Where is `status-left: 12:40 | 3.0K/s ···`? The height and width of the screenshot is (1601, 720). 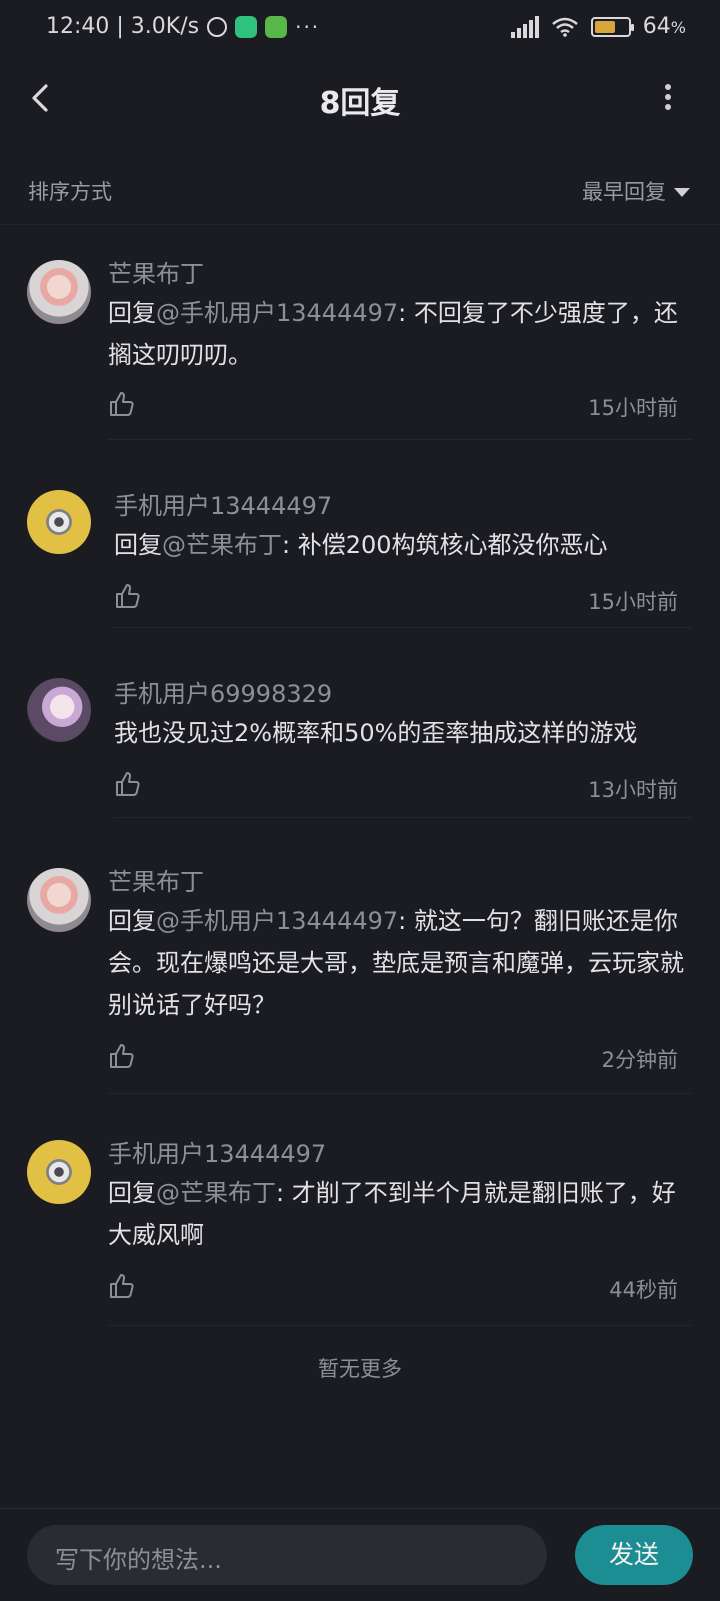
status-left: 12:40 | 3.0K/s ··· is located at coordinates (183, 26).